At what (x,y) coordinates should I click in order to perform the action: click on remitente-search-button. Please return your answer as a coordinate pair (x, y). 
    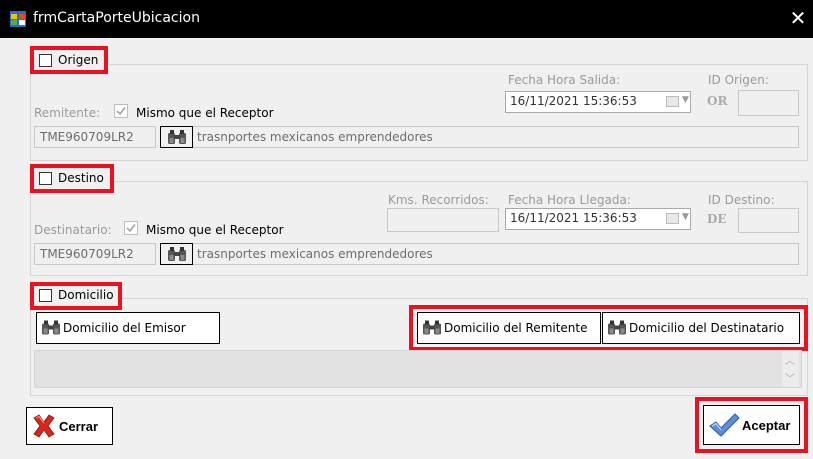
    Looking at the image, I should click on (176, 137).